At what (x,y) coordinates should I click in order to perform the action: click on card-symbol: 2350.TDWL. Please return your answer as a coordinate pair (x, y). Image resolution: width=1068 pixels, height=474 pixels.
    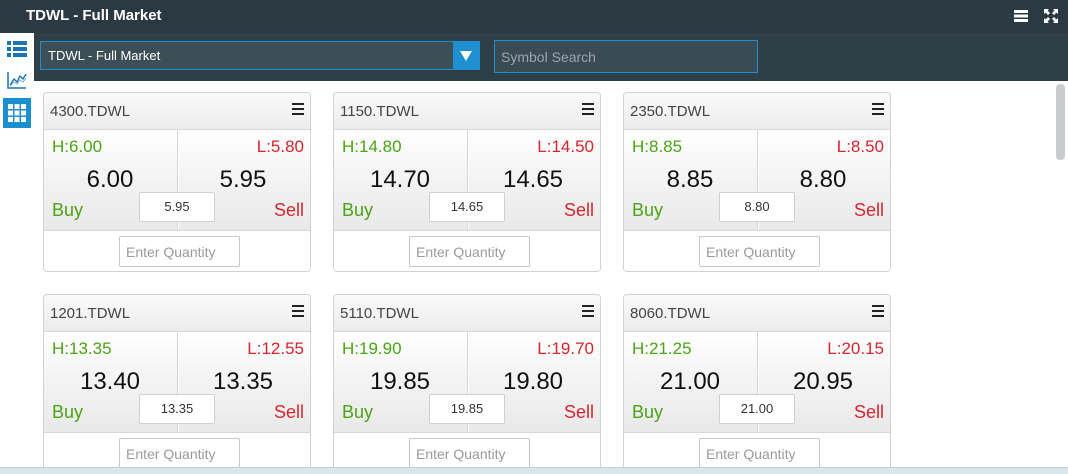
    Looking at the image, I should click on (670, 111).